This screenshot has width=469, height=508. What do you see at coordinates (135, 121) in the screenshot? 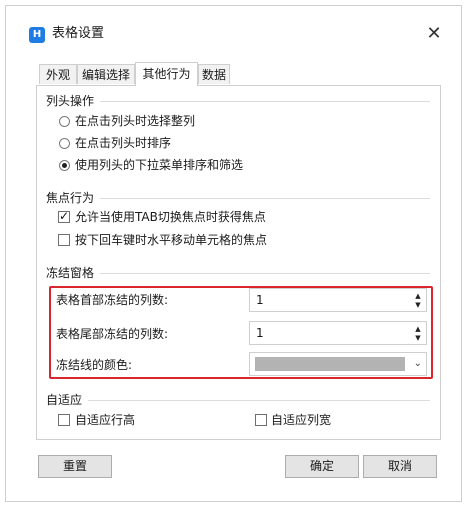
I see `radio-select-column-label: 在点击列头时选择整列` at bounding box center [135, 121].